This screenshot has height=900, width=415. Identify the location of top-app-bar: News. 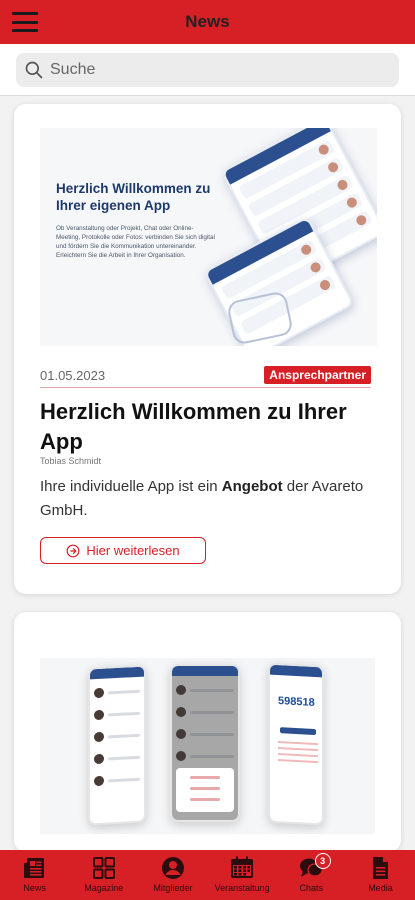
(207, 22).